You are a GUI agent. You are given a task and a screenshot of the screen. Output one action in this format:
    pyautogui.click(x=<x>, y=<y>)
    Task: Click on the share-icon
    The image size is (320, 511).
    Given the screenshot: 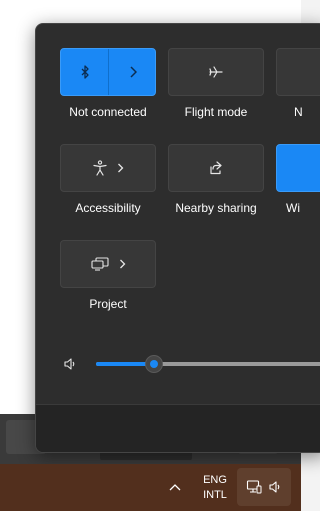 What is the action you would take?
    pyautogui.click(x=216, y=168)
    